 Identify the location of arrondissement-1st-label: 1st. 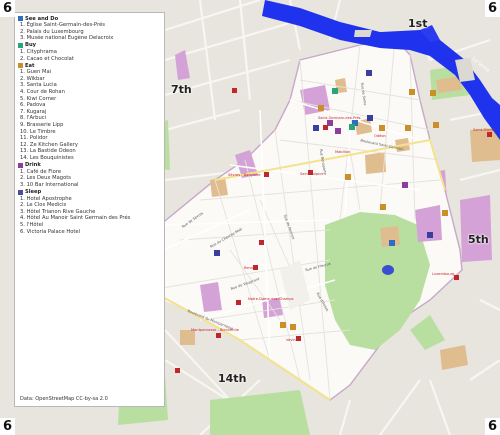
(418, 23).